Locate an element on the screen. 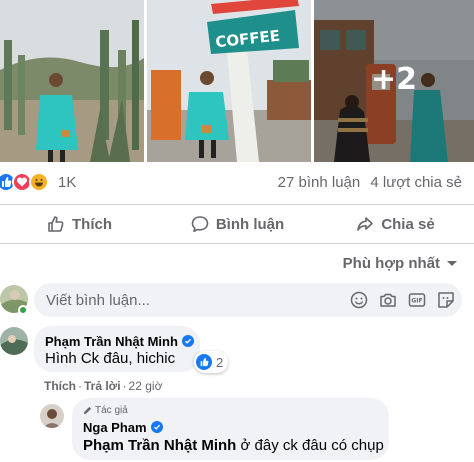 The width and height of the screenshot is (474, 462). reaction-count: 1K is located at coordinates (67, 182).